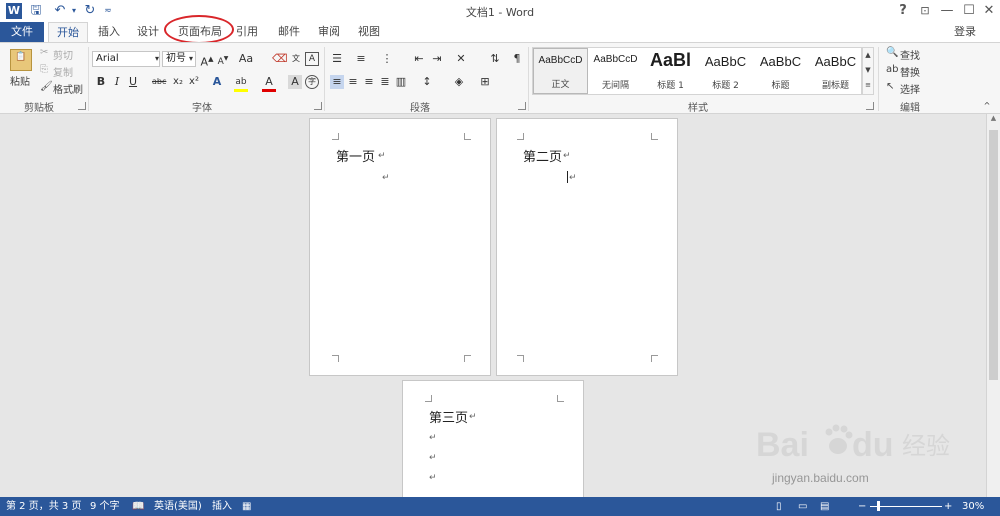 The width and height of the screenshot is (1000, 516). What do you see at coordinates (461, 59) in the screenshot?
I see `chinese-layout-icon: ✕` at bounding box center [461, 59].